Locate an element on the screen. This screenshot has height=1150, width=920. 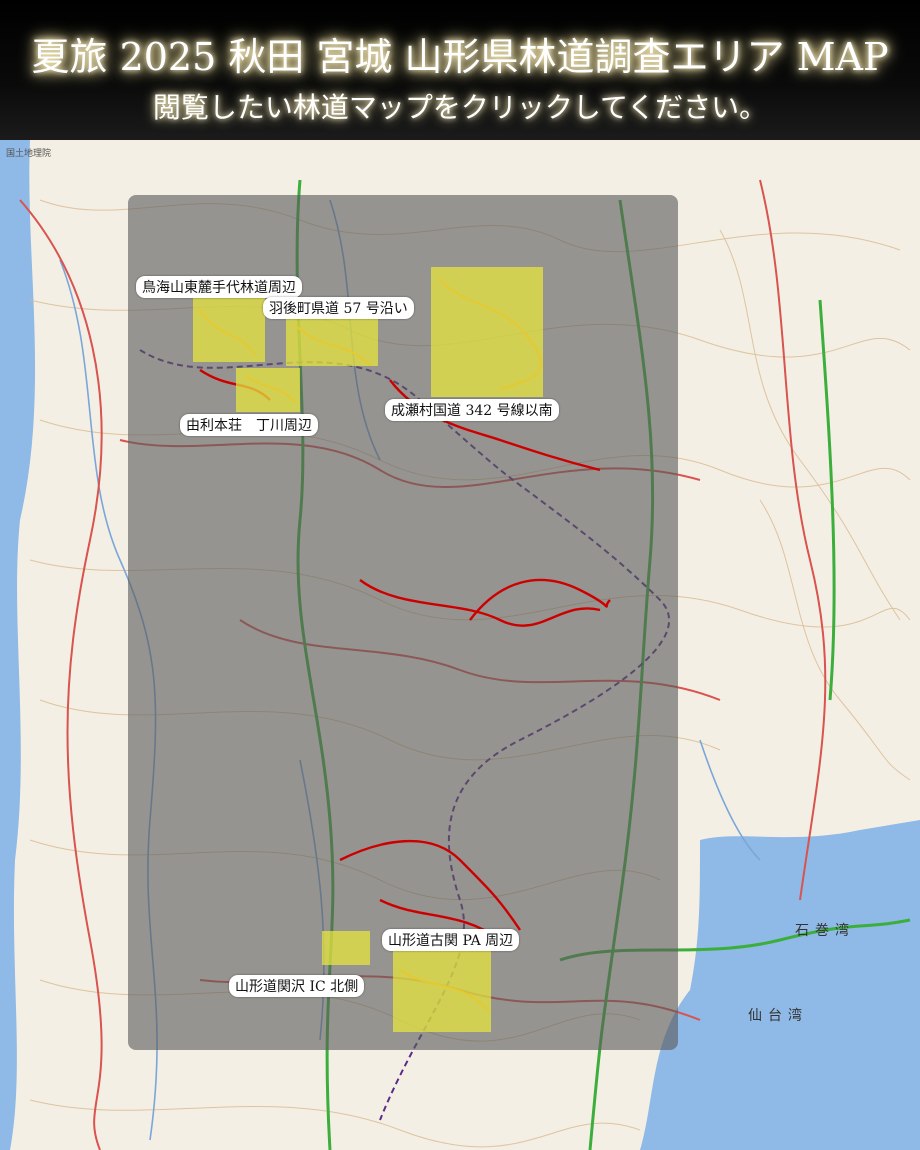
sea-label: 仙台湾 is located at coordinates (778, 1016).